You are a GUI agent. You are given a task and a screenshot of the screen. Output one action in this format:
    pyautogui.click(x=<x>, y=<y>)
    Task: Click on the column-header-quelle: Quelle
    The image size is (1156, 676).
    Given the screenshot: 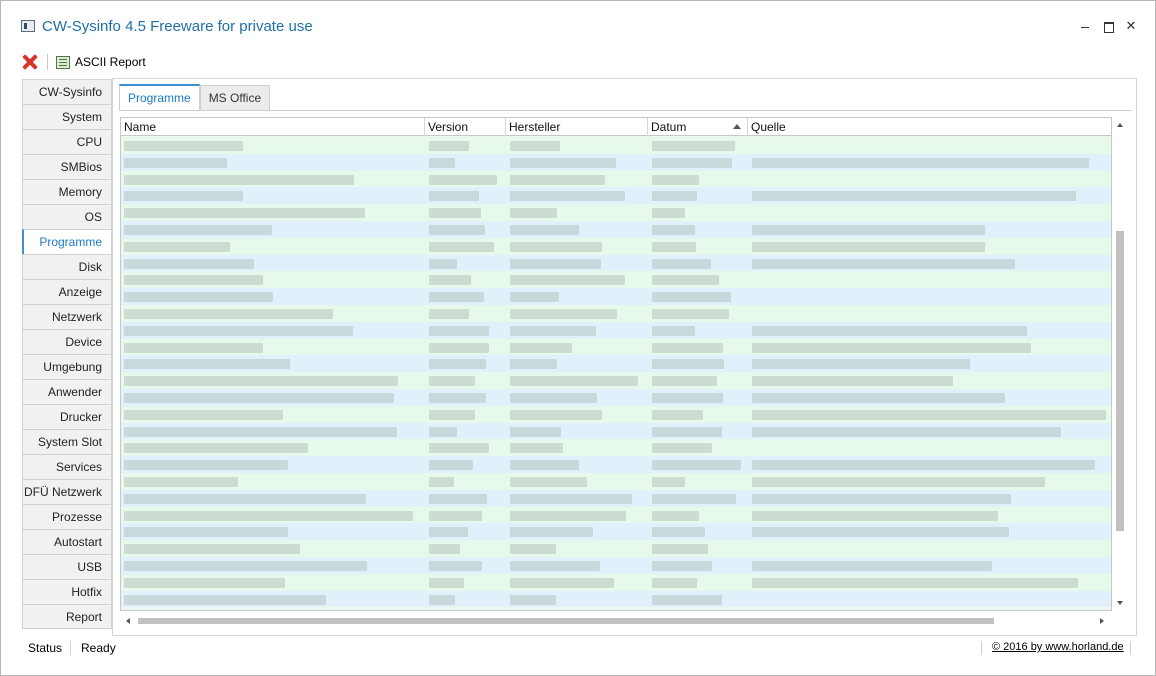 What is the action you would take?
    pyautogui.click(x=929, y=127)
    